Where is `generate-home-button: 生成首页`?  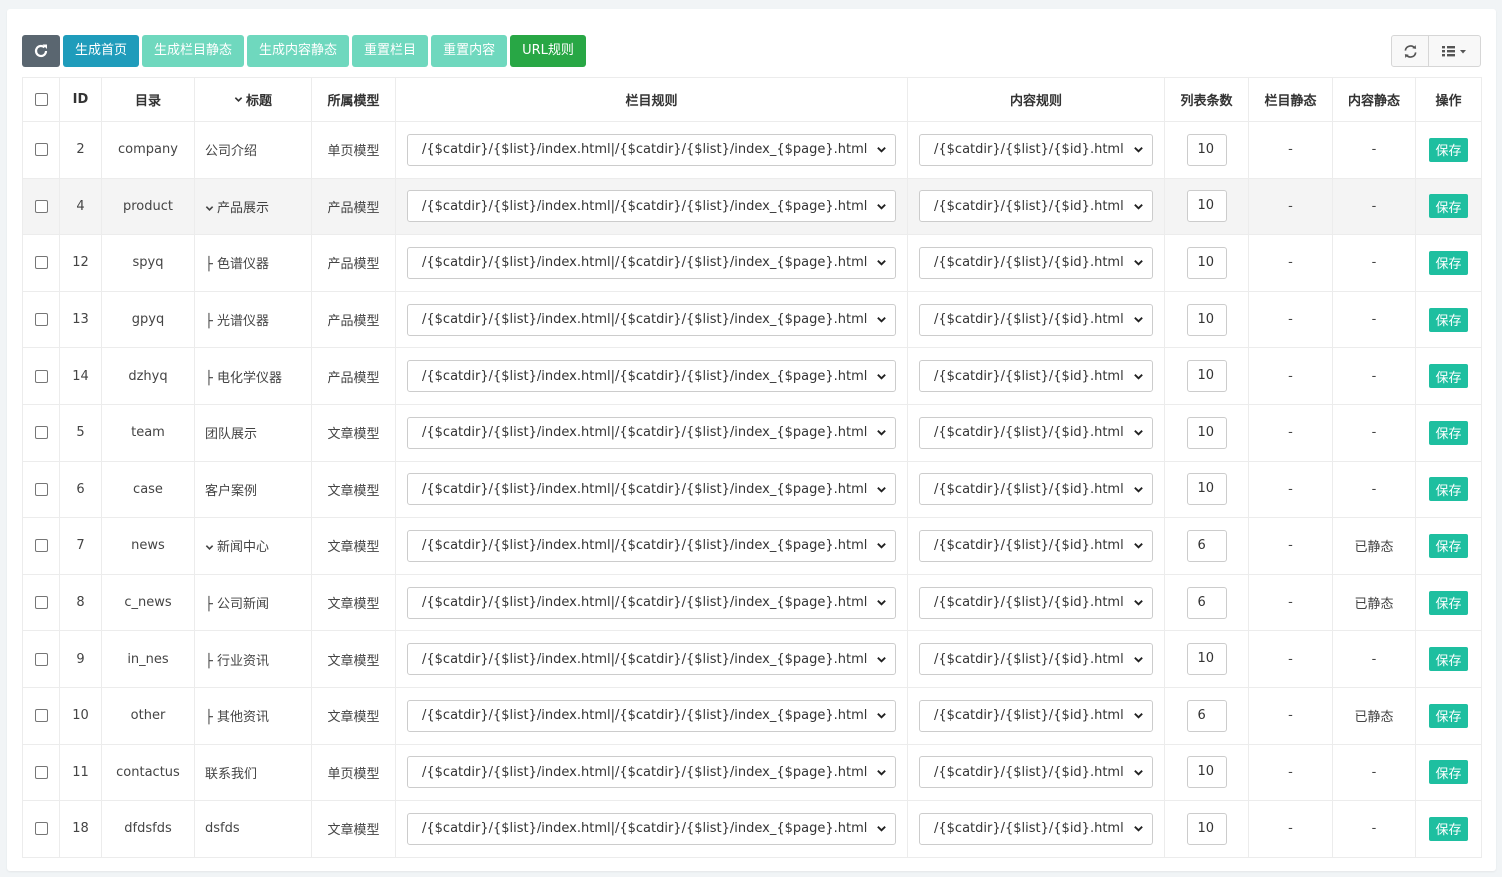 generate-home-button: 生成首页 is located at coordinates (101, 51).